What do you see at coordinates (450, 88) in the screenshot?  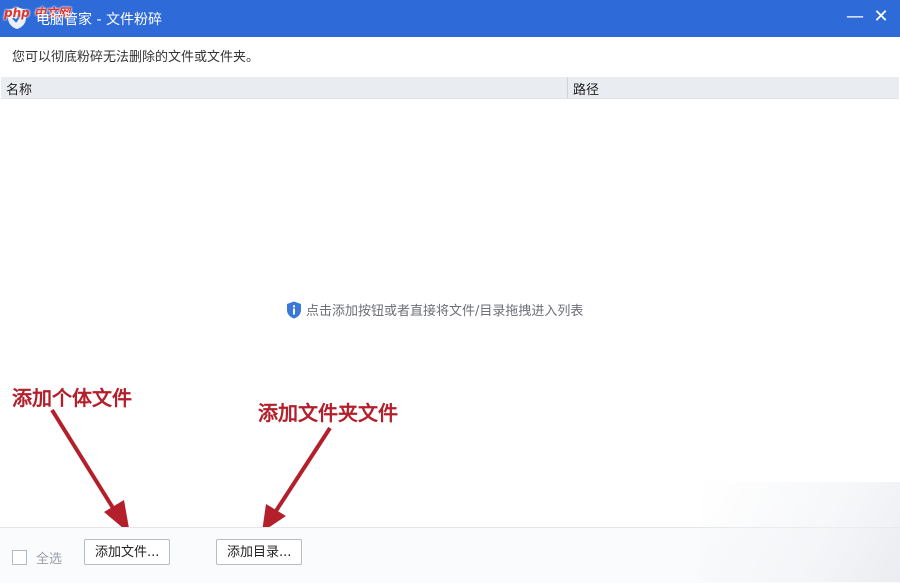 I see `list-header: 名称 路径` at bounding box center [450, 88].